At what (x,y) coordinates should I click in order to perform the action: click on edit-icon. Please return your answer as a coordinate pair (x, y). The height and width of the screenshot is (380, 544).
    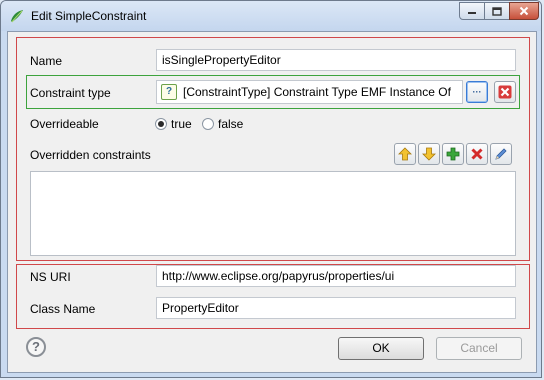
    Looking at the image, I should click on (501, 154).